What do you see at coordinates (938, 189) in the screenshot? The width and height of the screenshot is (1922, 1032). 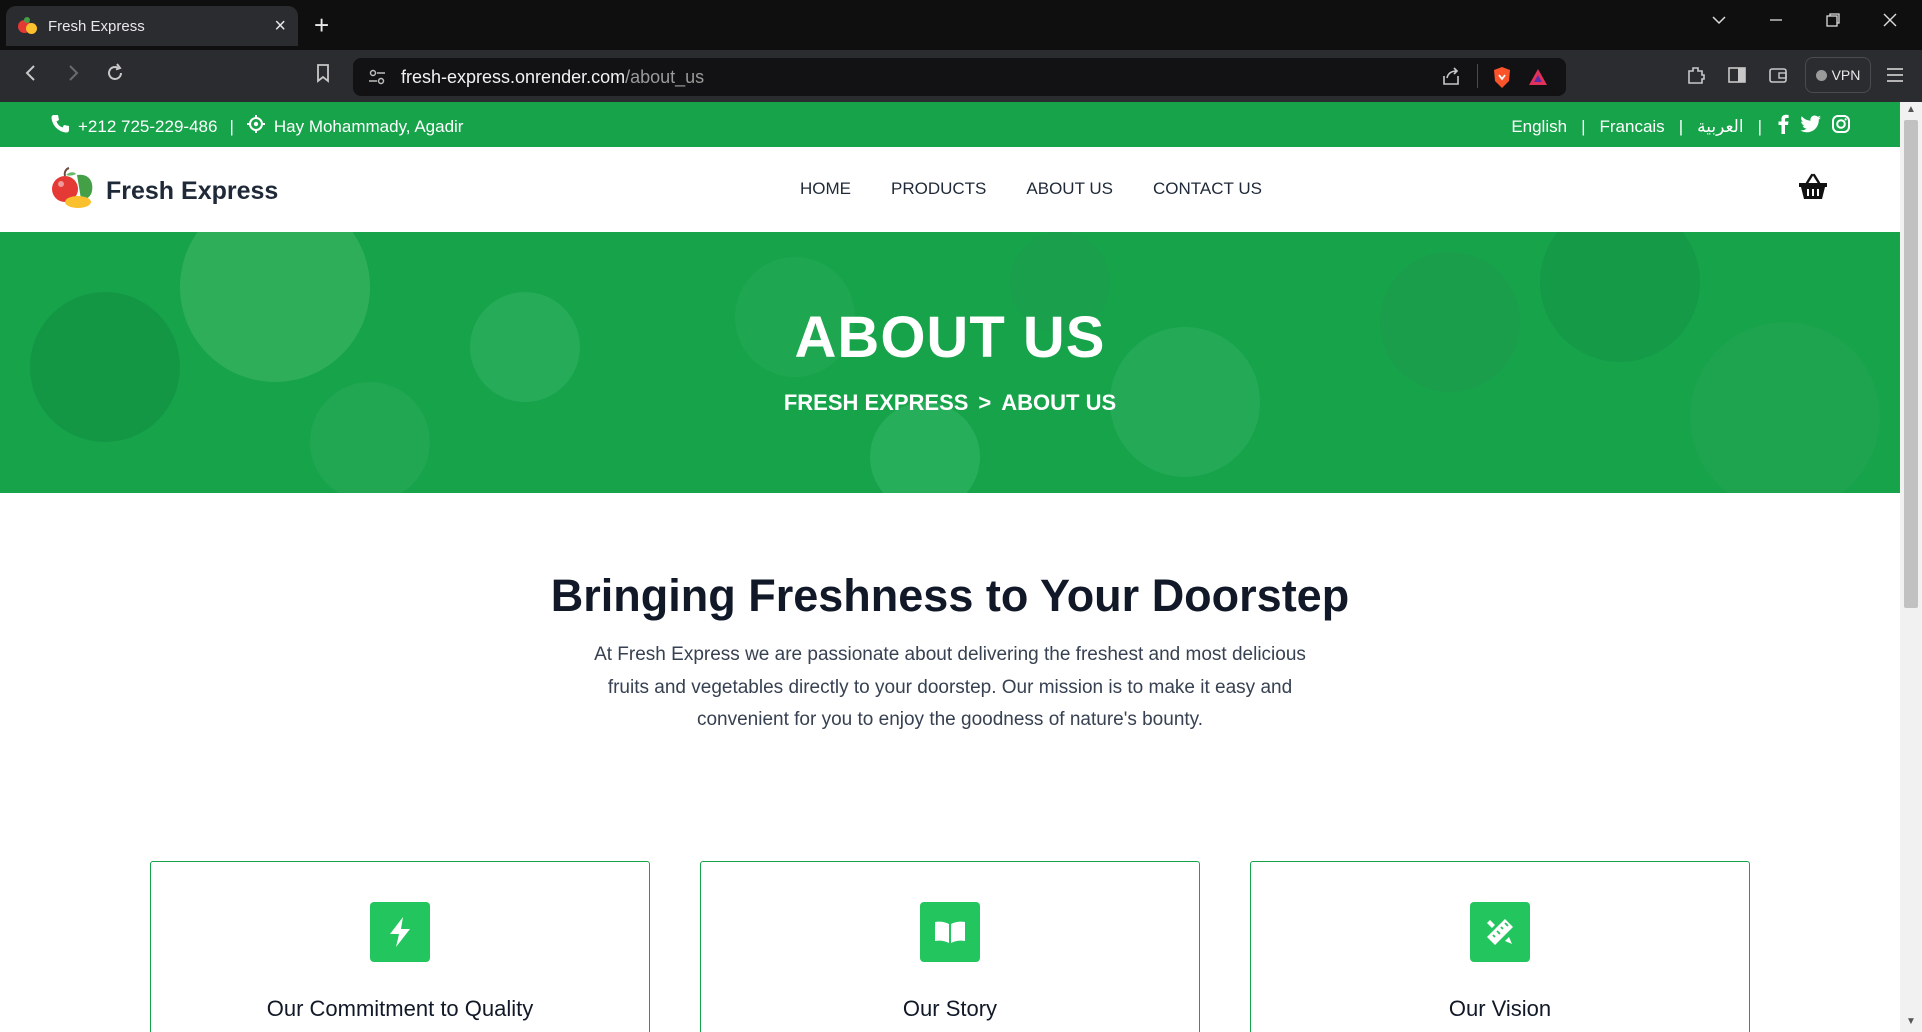 I see `nav-item-products: PRODUCTS` at bounding box center [938, 189].